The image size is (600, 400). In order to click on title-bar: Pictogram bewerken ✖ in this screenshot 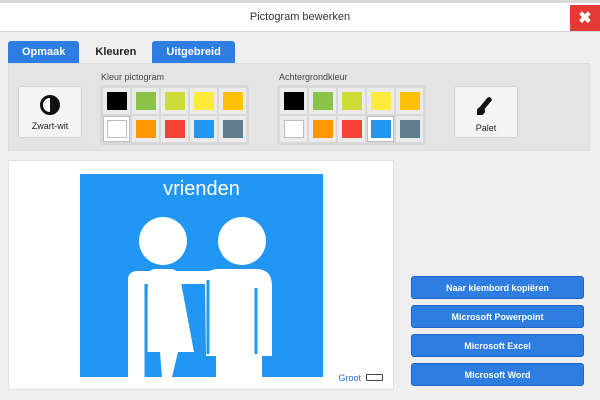, I will do `click(300, 17)`.